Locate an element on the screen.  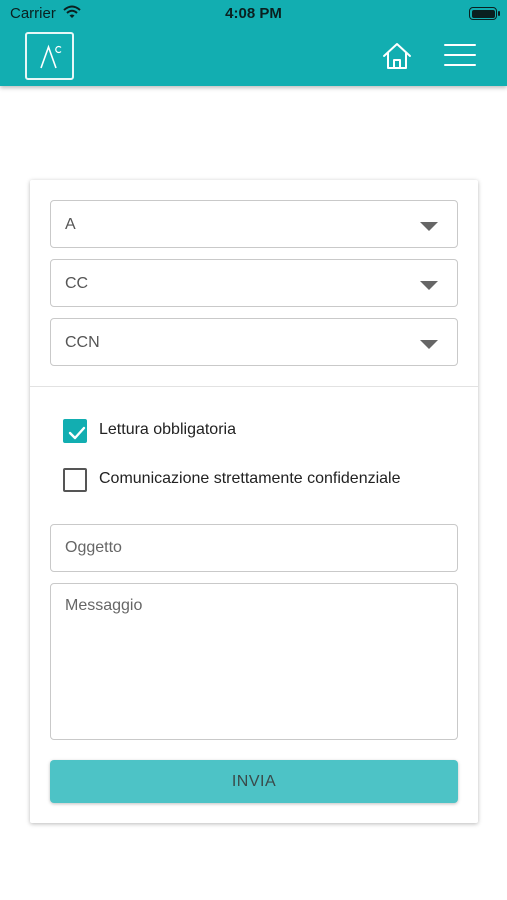
confidential-label: Comunicazione strettamente confidenziale is located at coordinates (250, 478).